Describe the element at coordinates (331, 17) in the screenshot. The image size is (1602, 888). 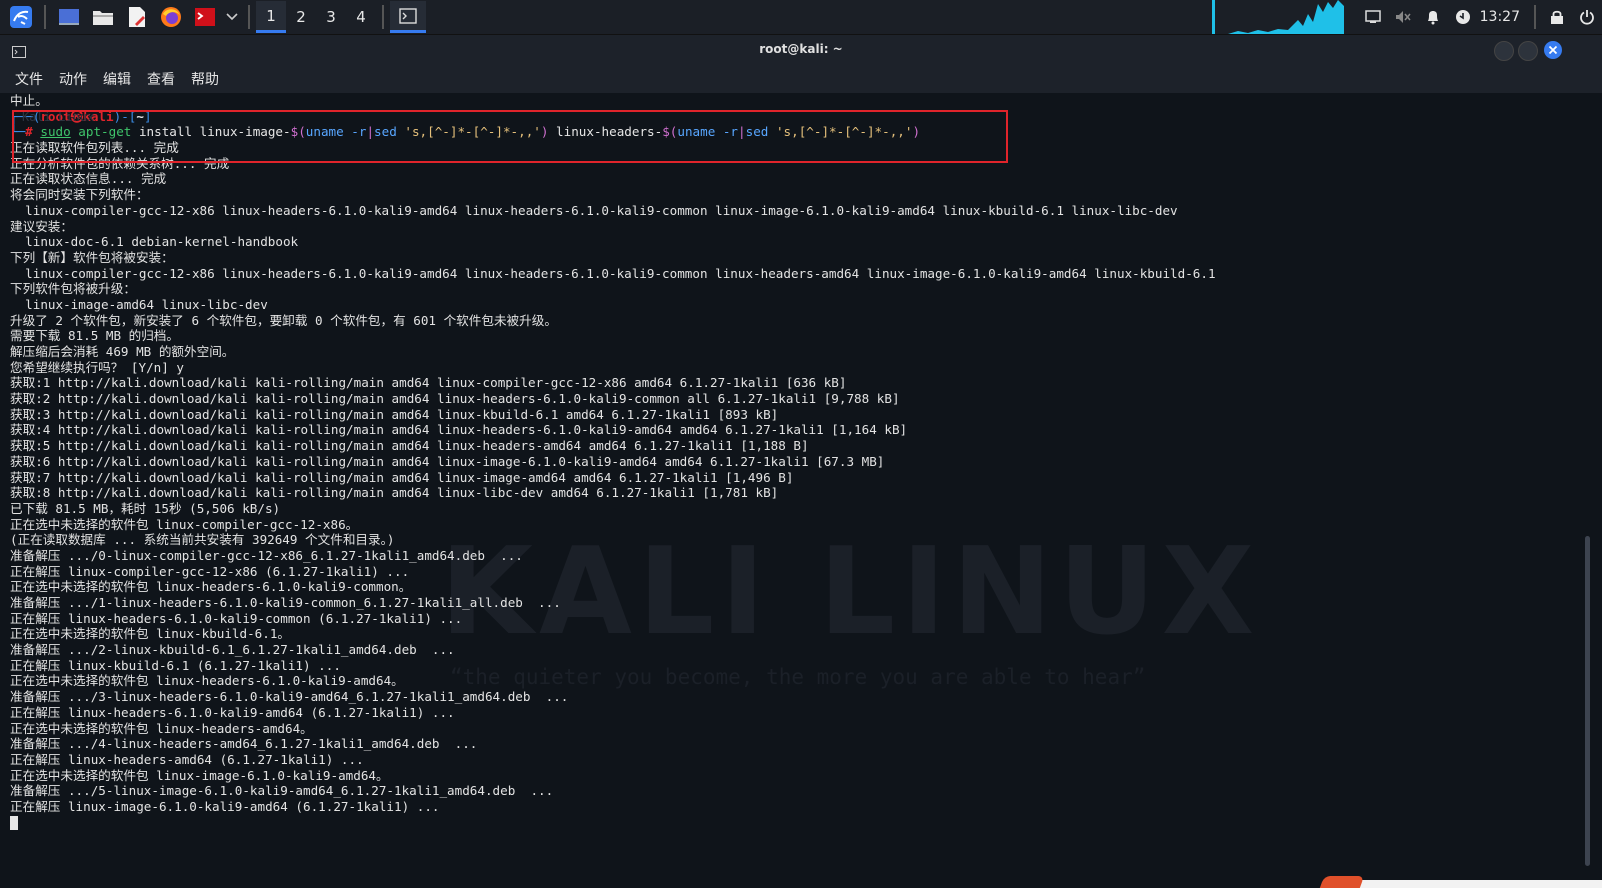
I see `workspace-3: 3` at that location.